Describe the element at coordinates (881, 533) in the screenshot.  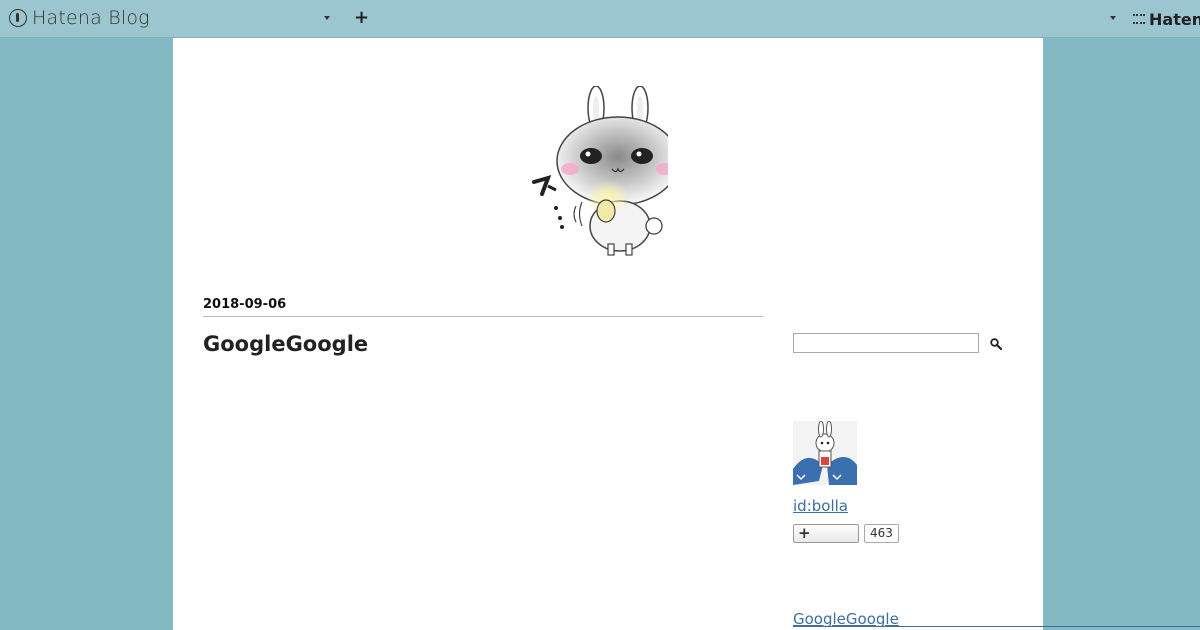
I see `subscriber-count: 463` at that location.